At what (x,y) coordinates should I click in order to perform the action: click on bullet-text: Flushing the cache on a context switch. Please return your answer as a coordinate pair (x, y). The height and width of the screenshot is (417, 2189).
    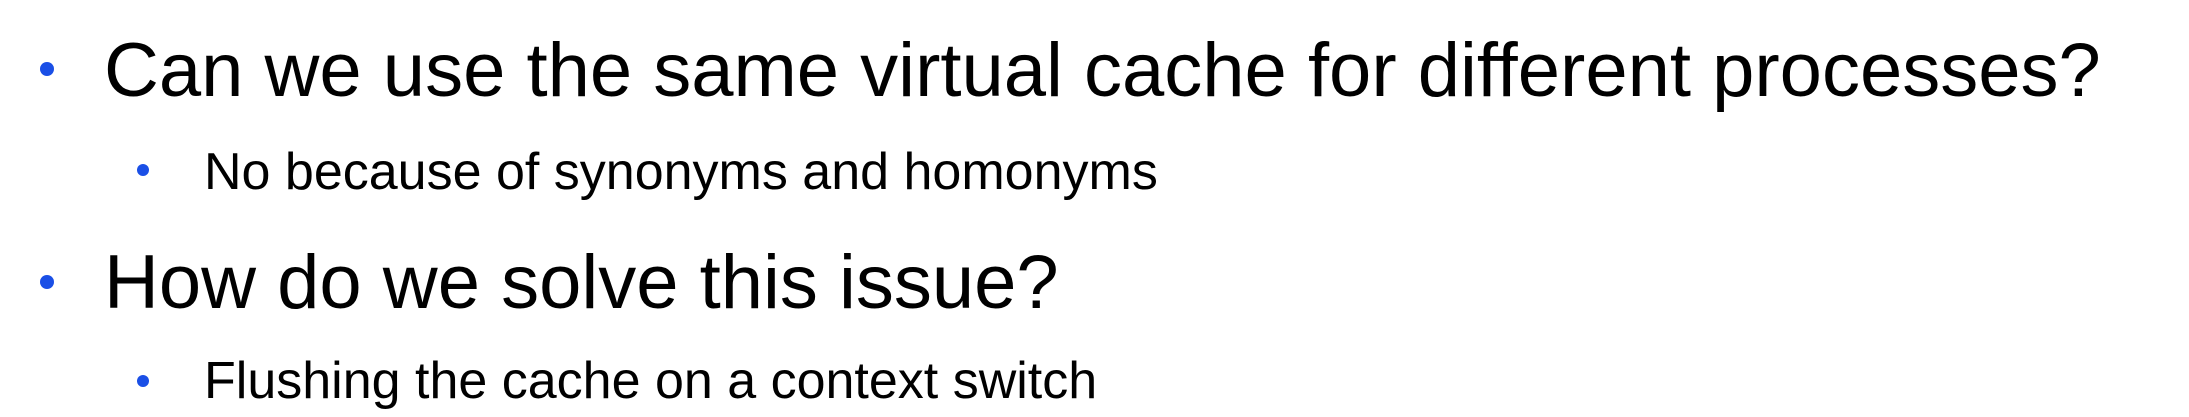
    Looking at the image, I should click on (651, 381).